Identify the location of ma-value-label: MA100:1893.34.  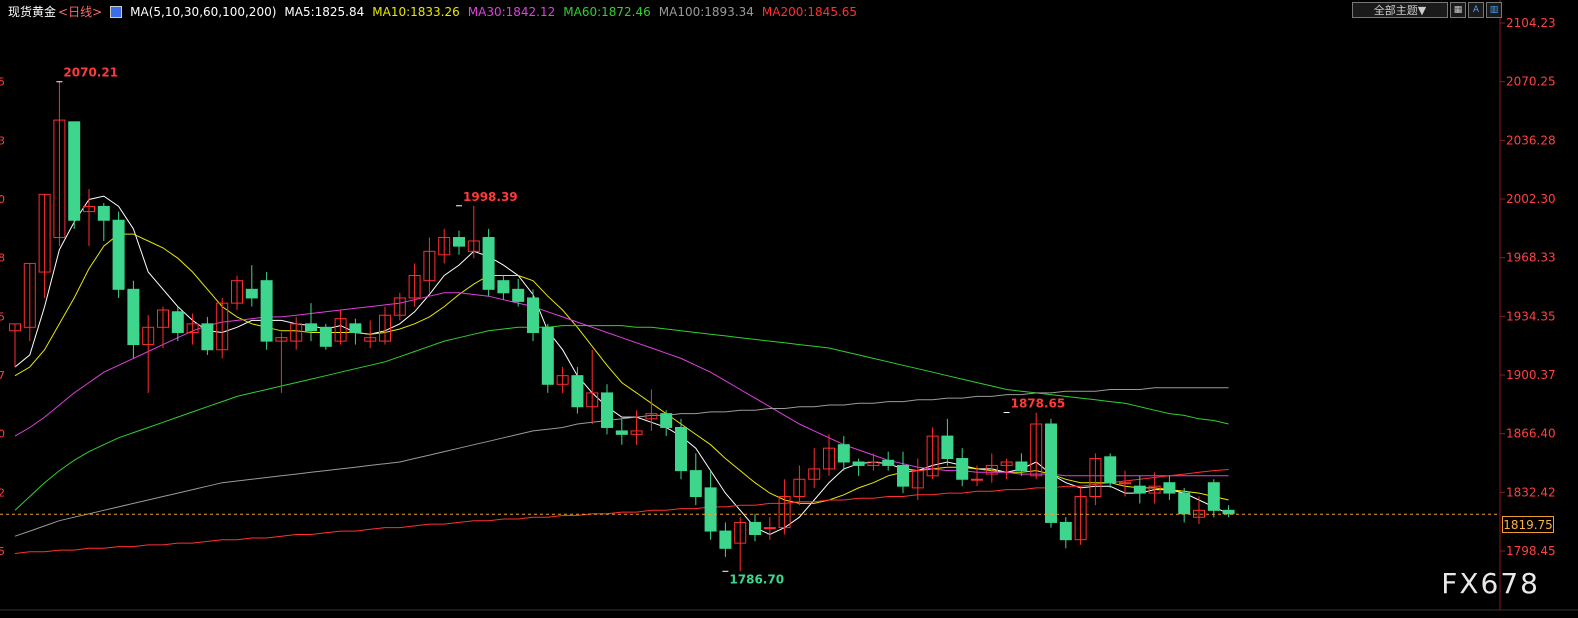
(706, 12).